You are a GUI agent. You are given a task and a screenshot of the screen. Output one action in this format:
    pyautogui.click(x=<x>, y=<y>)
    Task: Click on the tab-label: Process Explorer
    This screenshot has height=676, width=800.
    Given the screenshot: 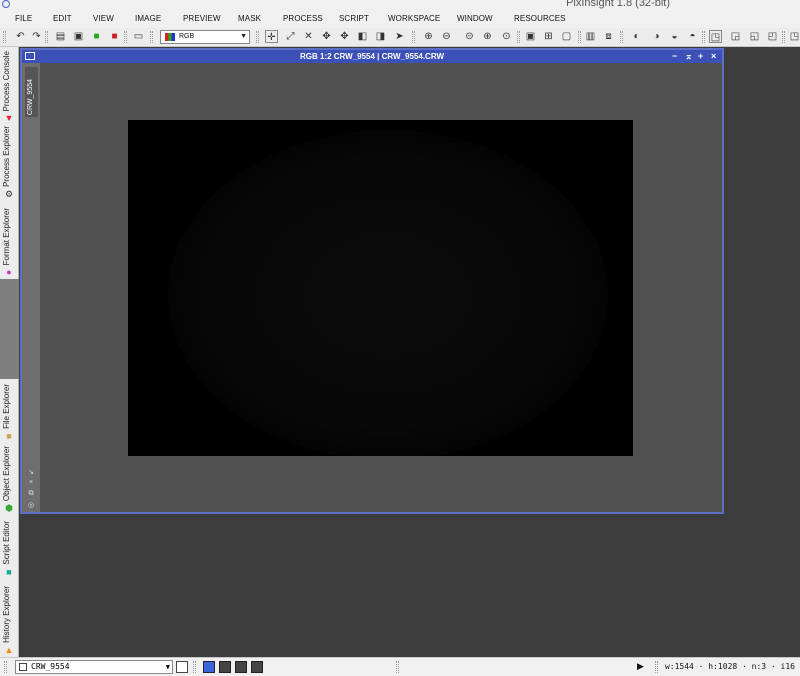 What is the action you would take?
    pyautogui.click(x=6, y=156)
    